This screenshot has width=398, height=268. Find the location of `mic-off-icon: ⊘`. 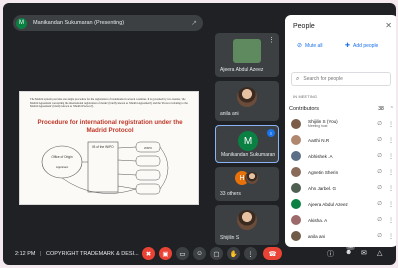

mic-off-icon: ⊘ is located at coordinates (300, 46).